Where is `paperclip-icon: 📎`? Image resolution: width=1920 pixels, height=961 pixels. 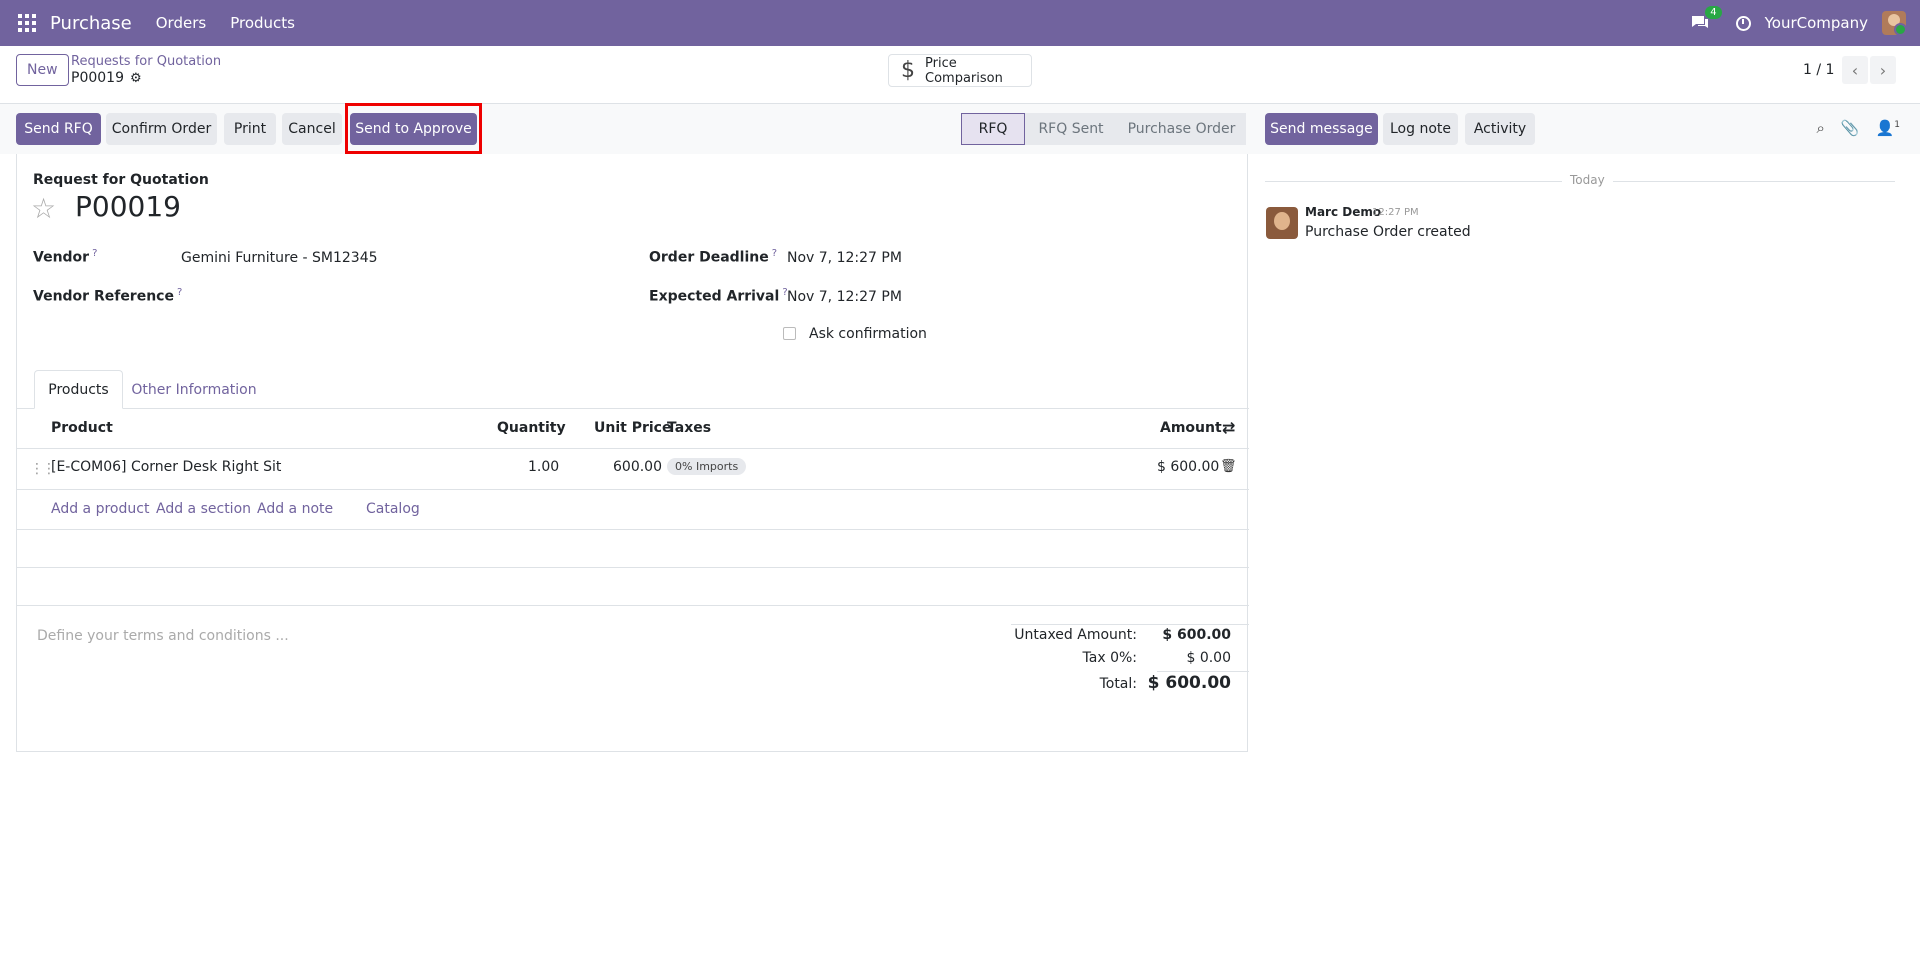
paperclip-icon: 📎 is located at coordinates (1850, 128).